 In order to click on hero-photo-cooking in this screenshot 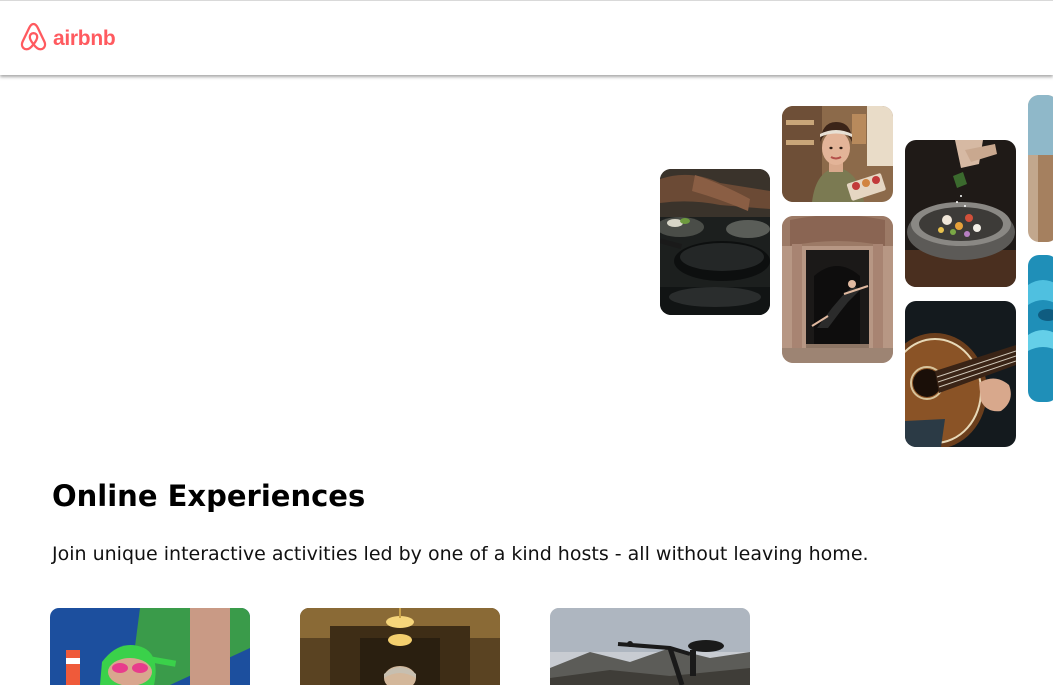, I will do `click(715, 242)`.